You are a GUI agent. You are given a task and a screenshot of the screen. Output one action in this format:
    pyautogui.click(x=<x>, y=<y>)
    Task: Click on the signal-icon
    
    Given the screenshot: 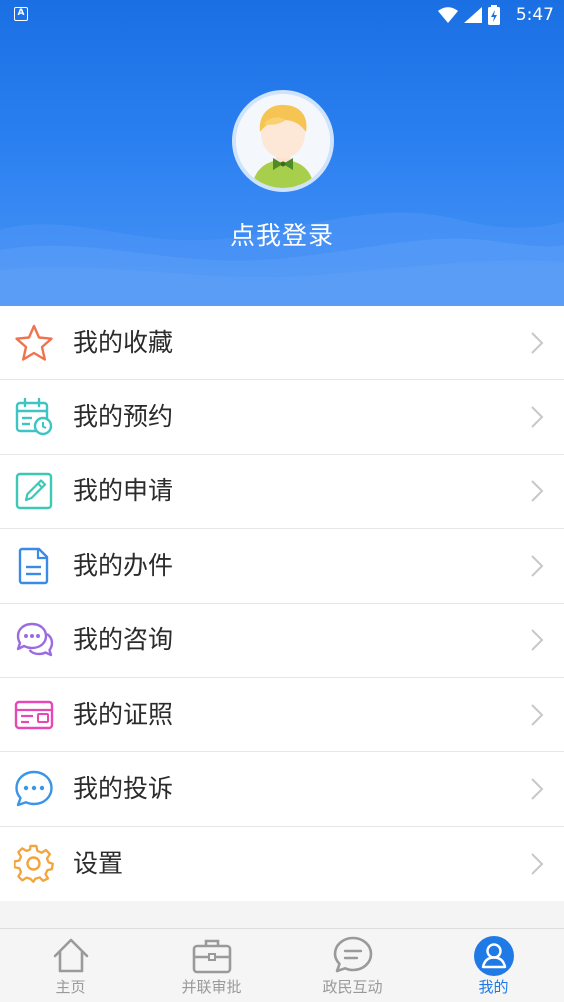 What is the action you would take?
    pyautogui.click(x=473, y=15)
    